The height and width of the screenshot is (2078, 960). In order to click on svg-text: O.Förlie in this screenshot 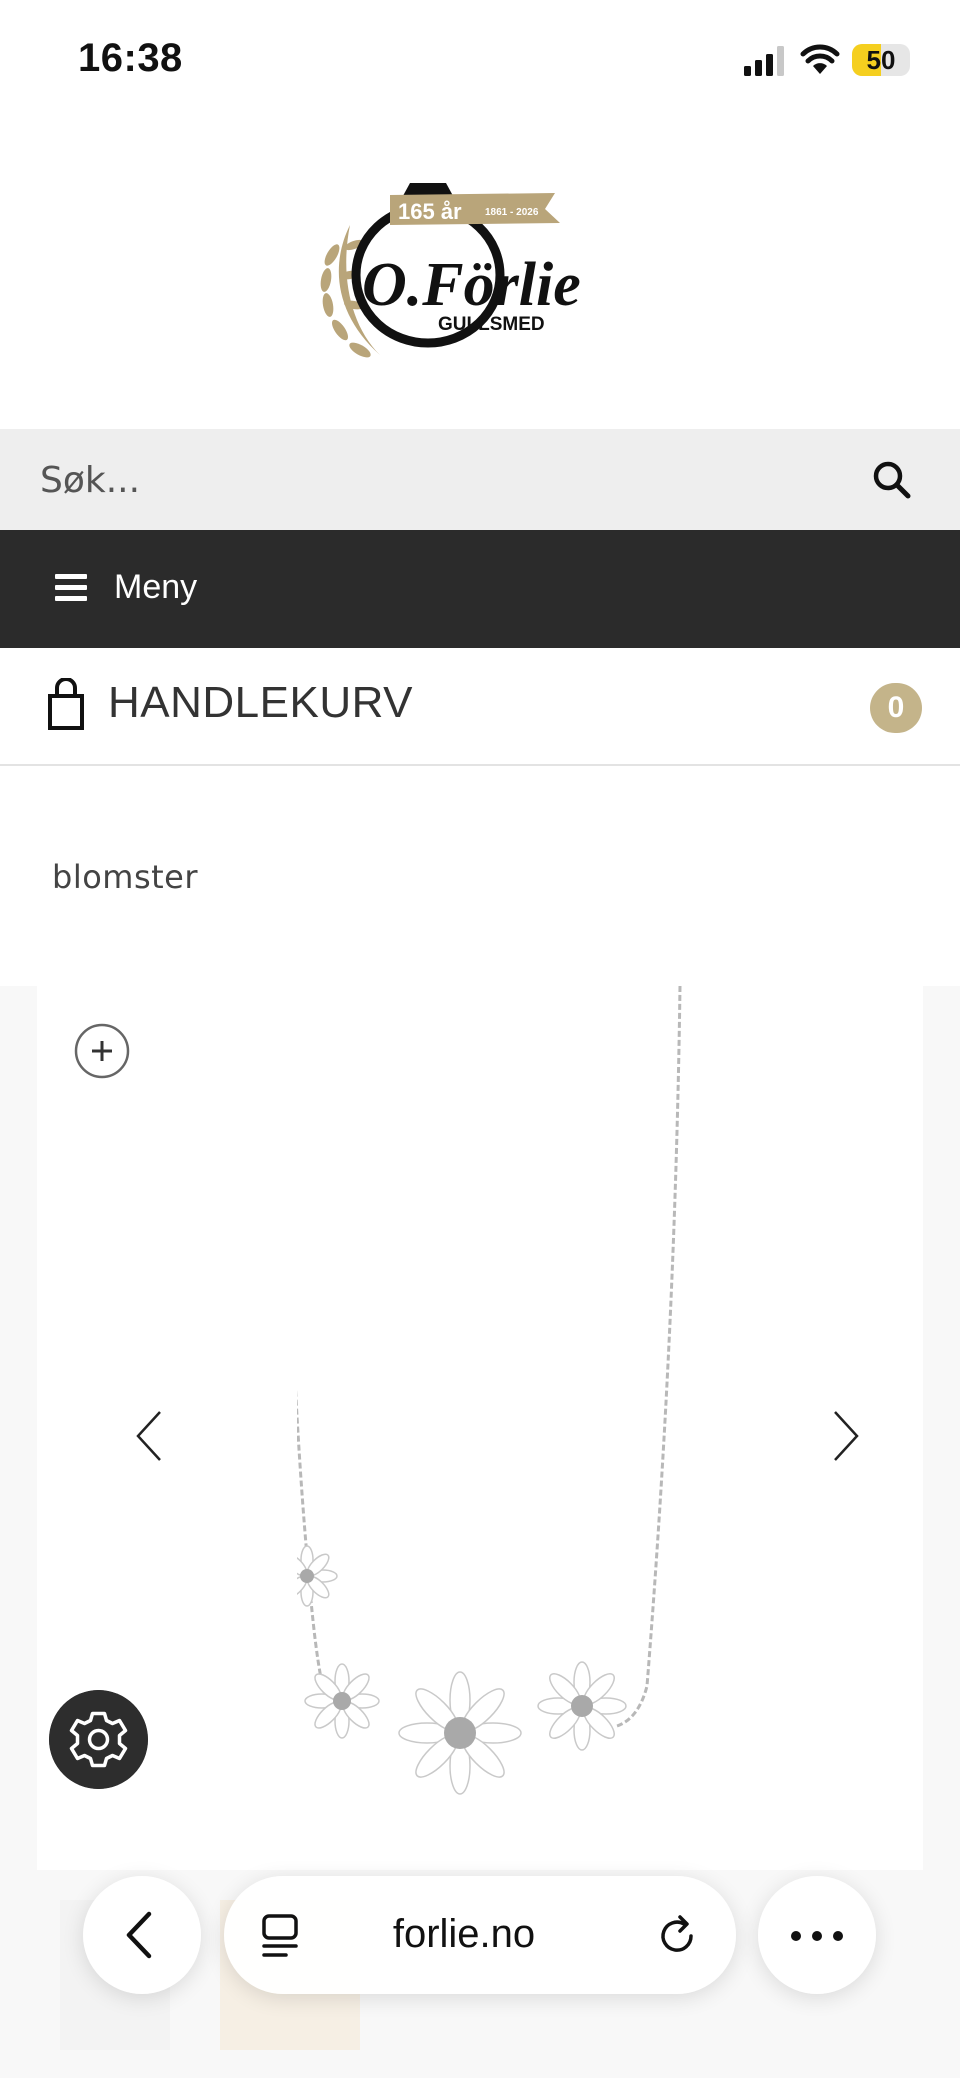, I will do `click(471, 285)`.